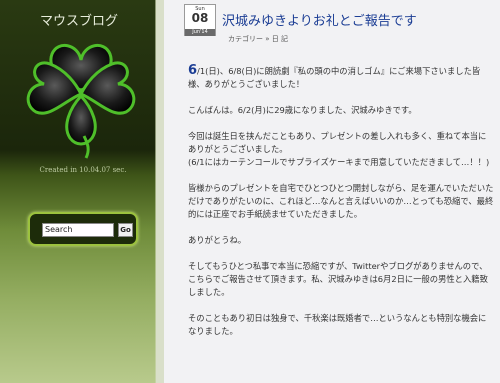 The width and height of the screenshot is (500, 383). I want to click on clover-logo, so click(81, 101).